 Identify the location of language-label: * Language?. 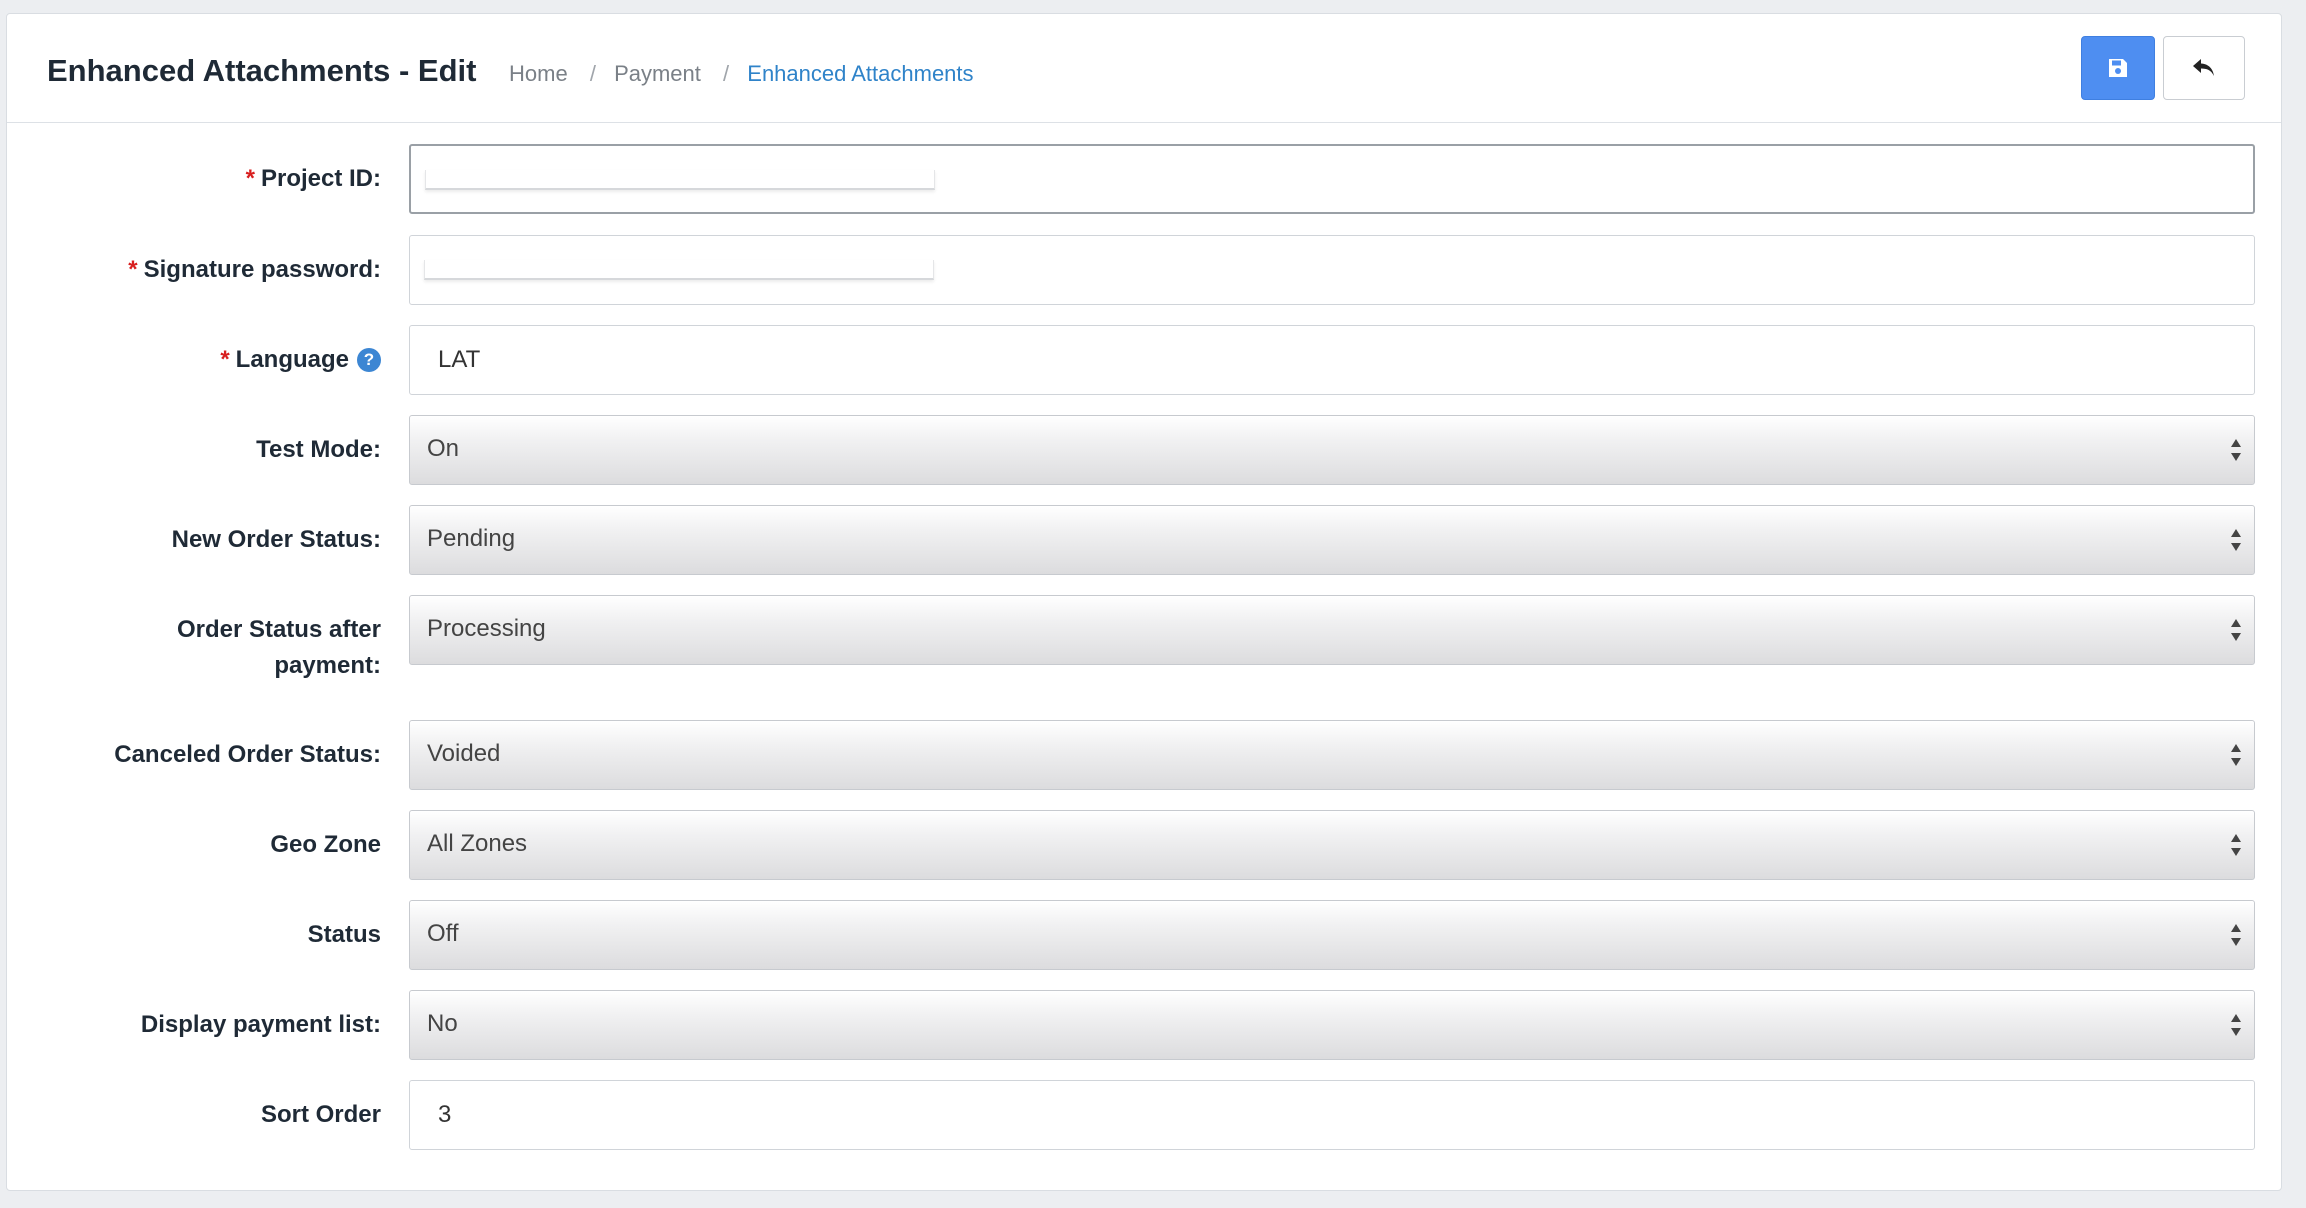
(300, 360).